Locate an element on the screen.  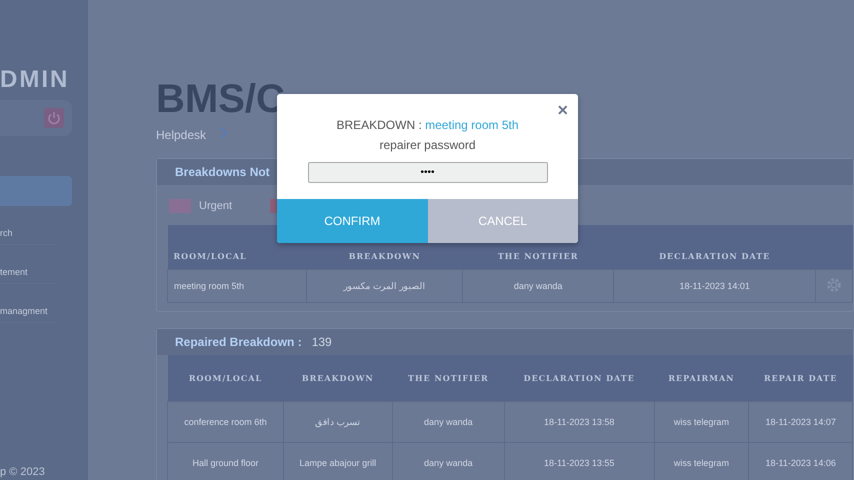
table-cell: 18-11-2023 14:01 is located at coordinates (715, 286).